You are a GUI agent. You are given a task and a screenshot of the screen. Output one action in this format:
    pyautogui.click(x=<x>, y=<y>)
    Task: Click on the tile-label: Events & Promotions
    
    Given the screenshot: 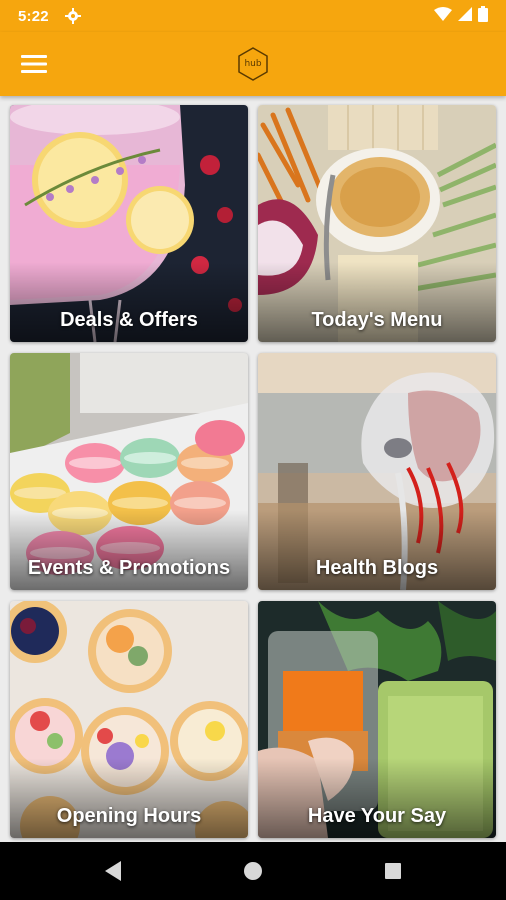 What is the action you would take?
    pyautogui.click(x=129, y=568)
    